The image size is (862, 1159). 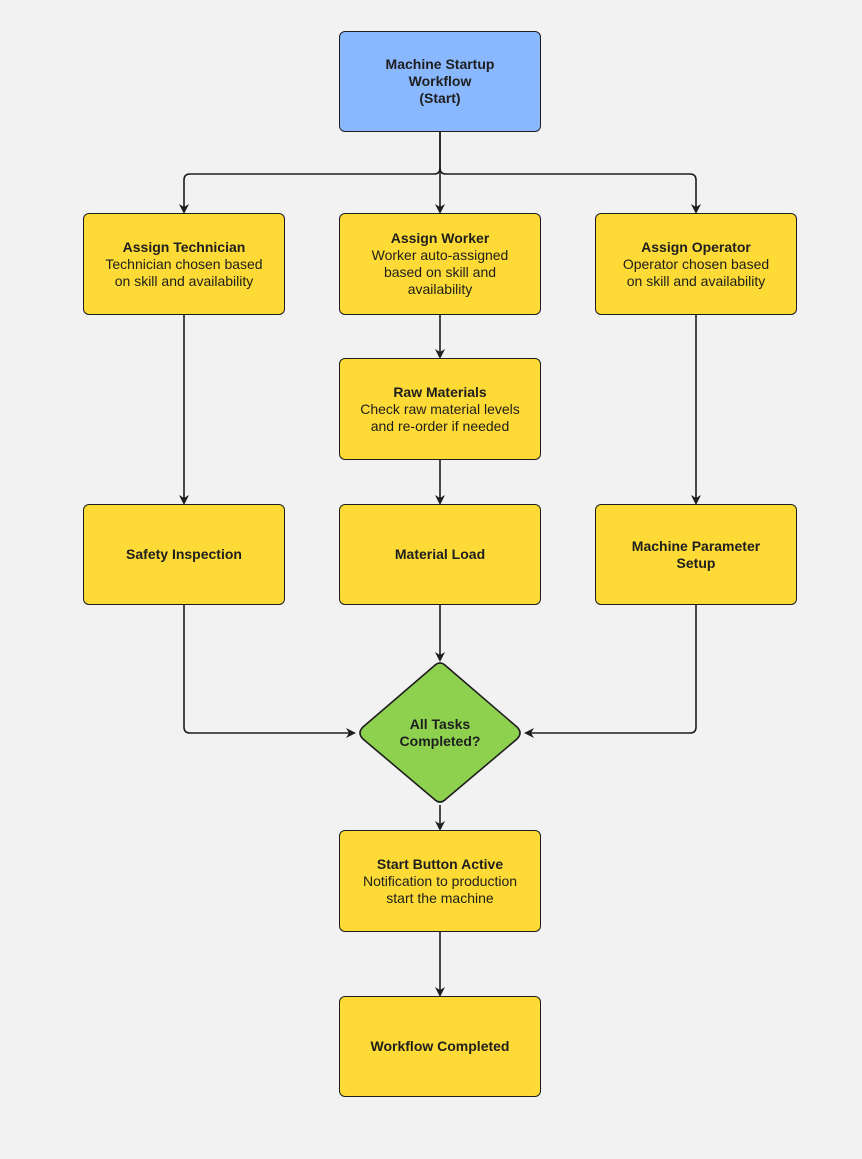 I want to click on node-start-button-active-desc-1: Notification to production, so click(x=440, y=880).